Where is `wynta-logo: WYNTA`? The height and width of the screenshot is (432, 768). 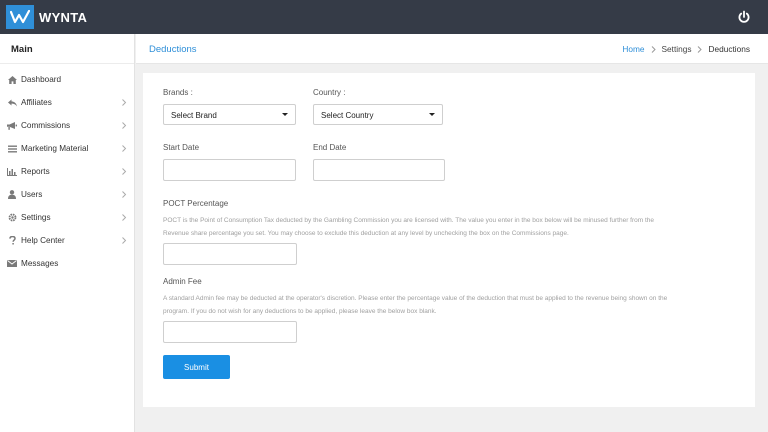
wynta-logo: WYNTA is located at coordinates (46, 17).